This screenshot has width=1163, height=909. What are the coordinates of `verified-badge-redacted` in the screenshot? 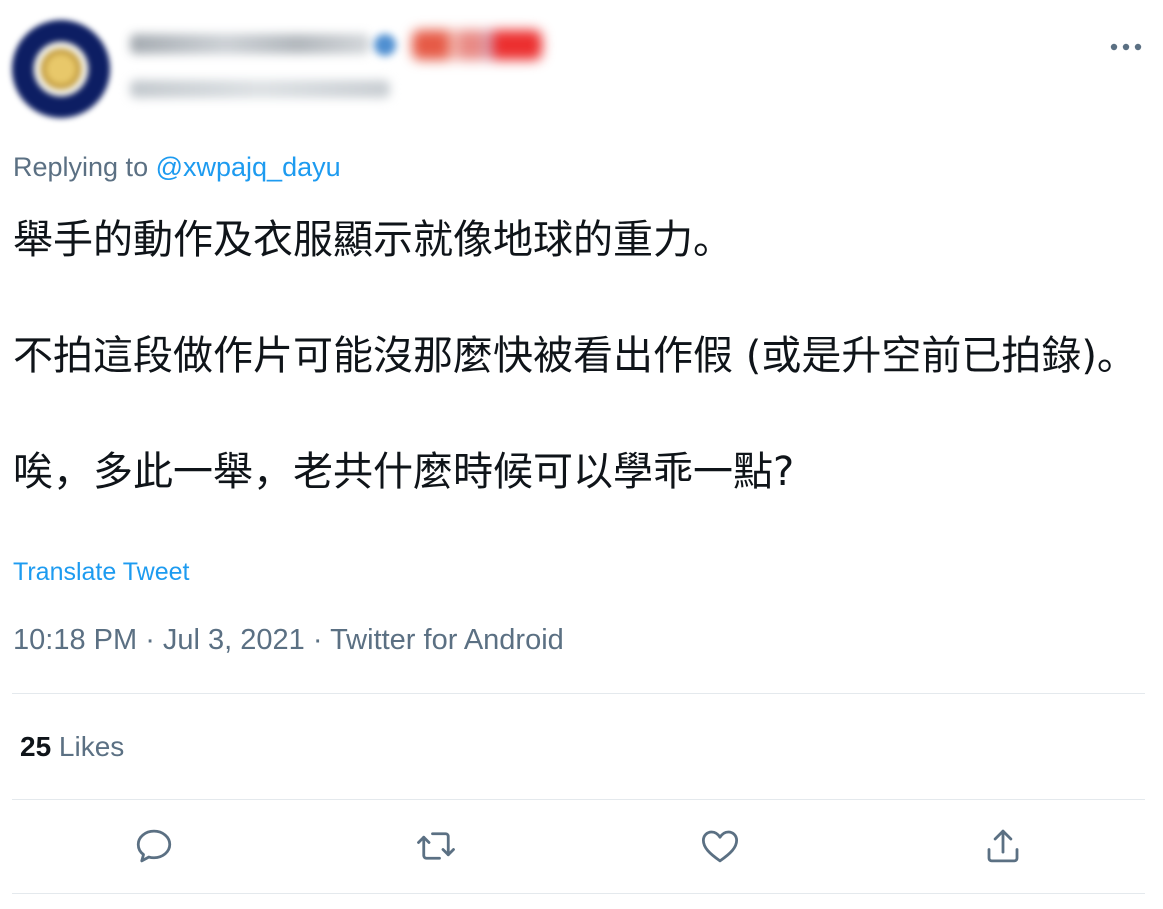 It's located at (385, 45).